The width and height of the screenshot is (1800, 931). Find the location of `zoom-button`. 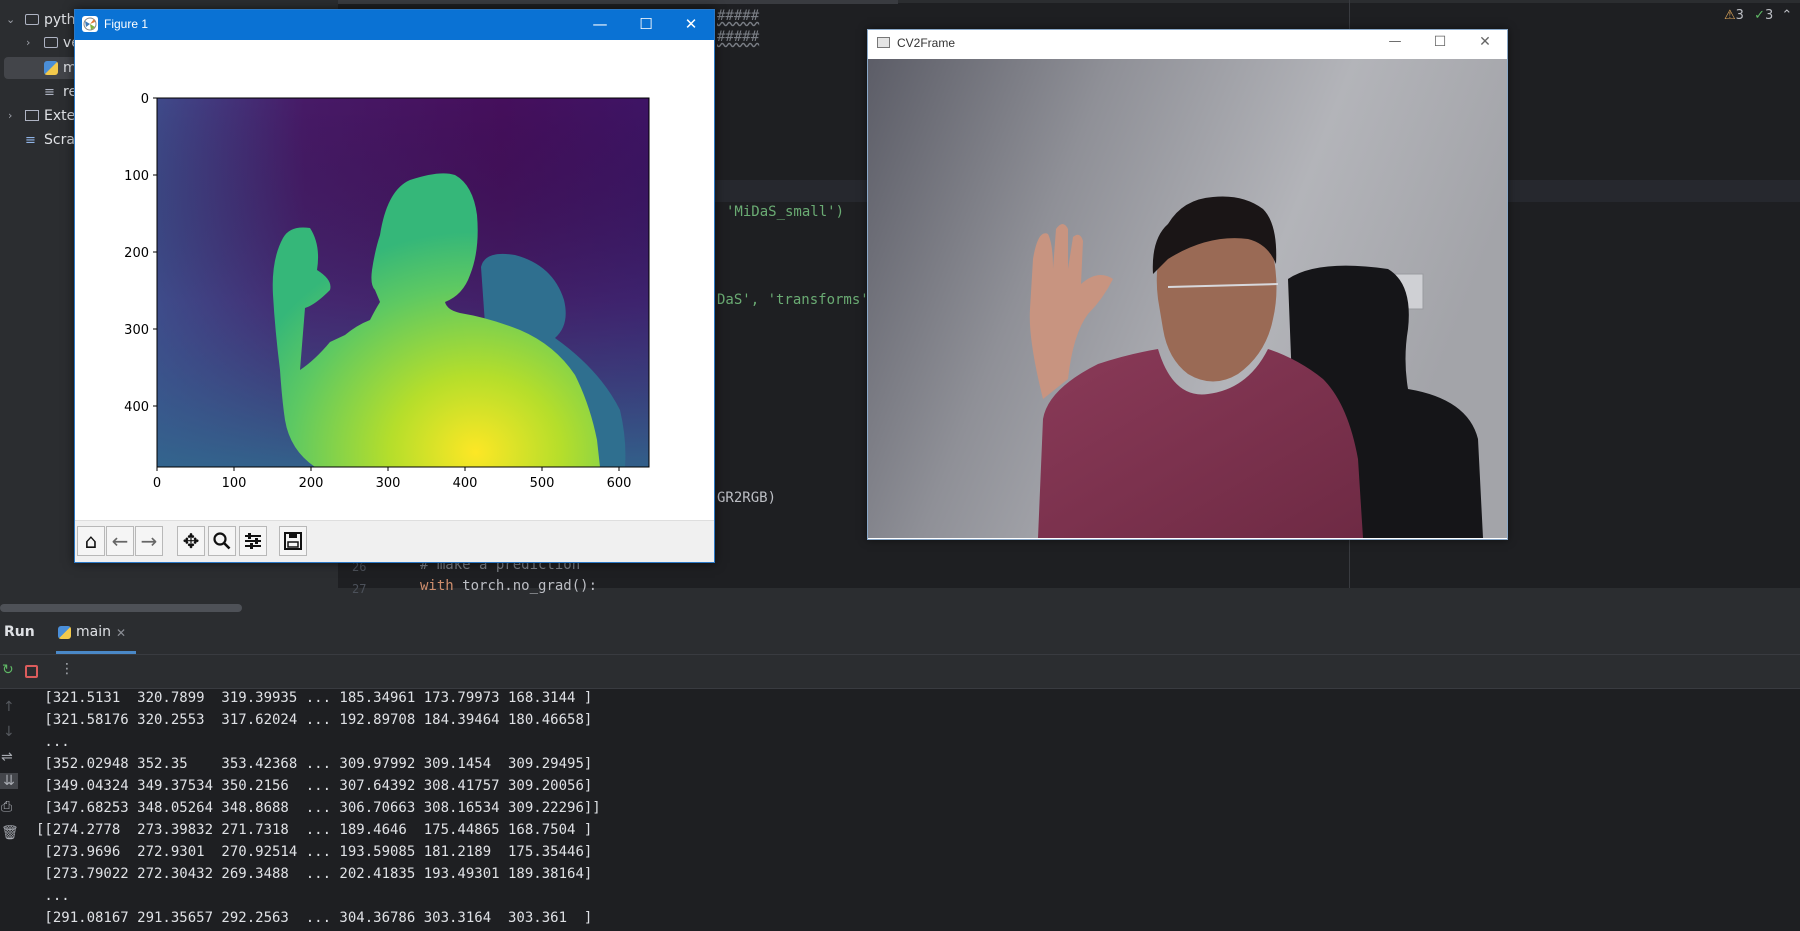

zoom-button is located at coordinates (222, 541).